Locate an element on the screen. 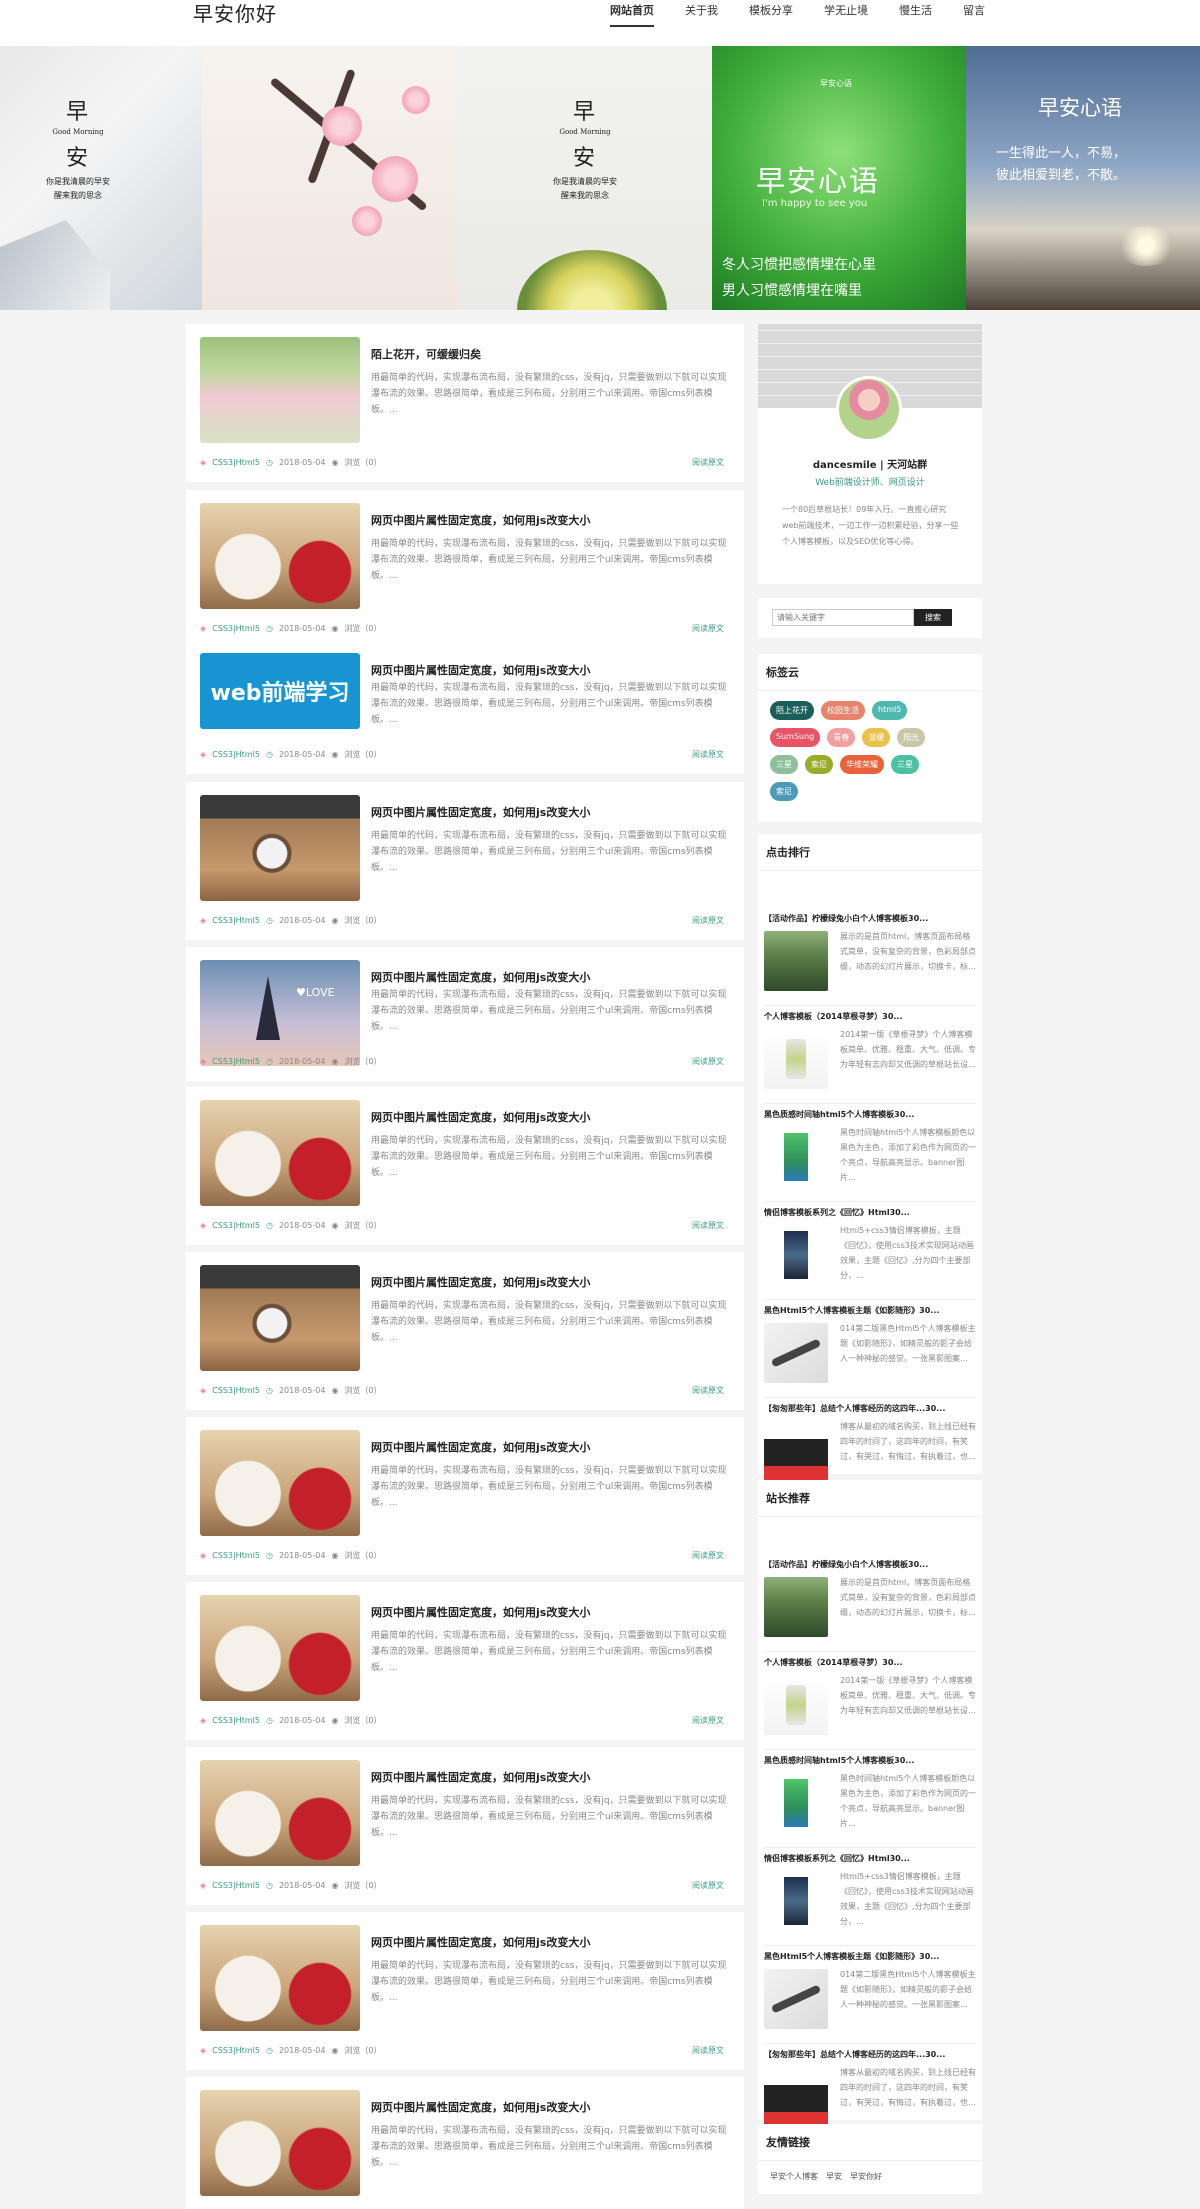 The width and height of the screenshot is (1200, 2209). tag-pill: 青春 is located at coordinates (841, 737).